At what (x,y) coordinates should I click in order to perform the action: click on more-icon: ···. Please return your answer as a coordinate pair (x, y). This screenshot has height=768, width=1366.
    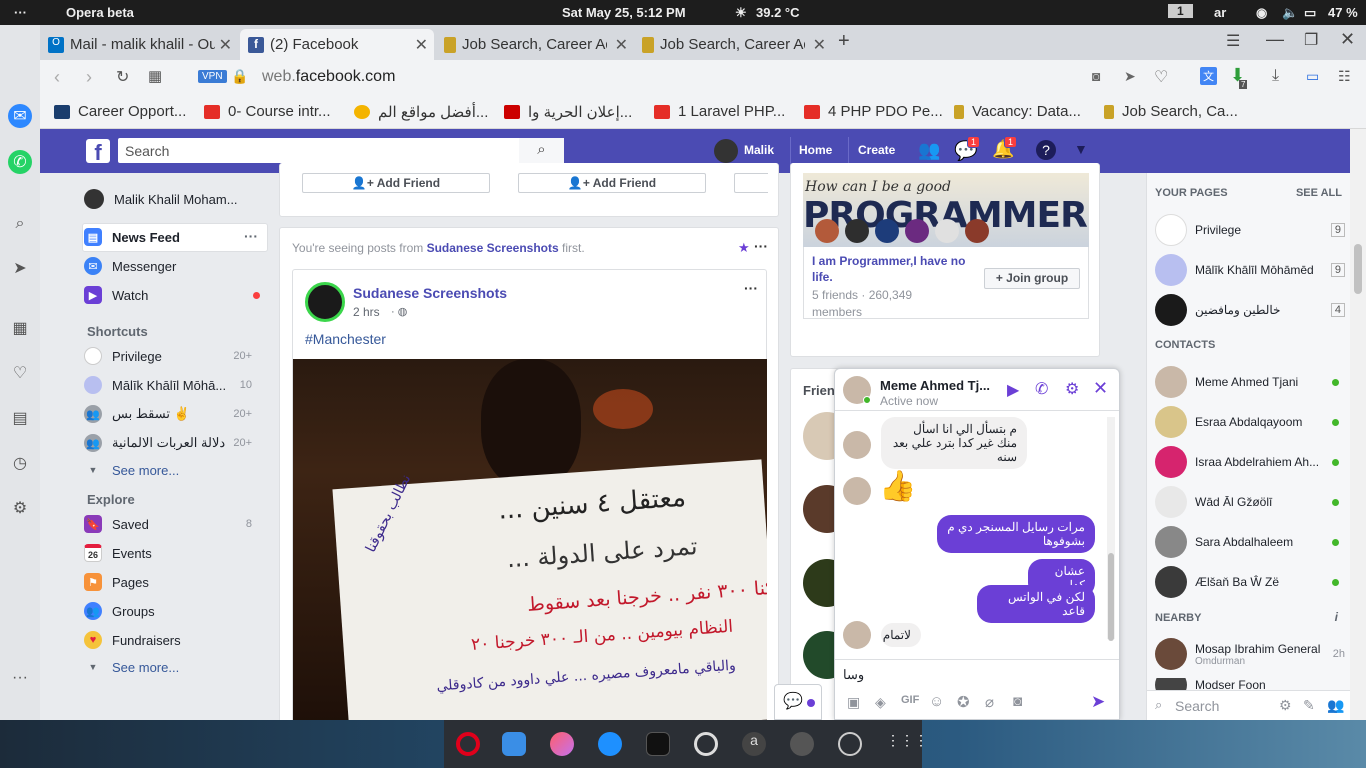
    Looking at the image, I should click on (20, 678).